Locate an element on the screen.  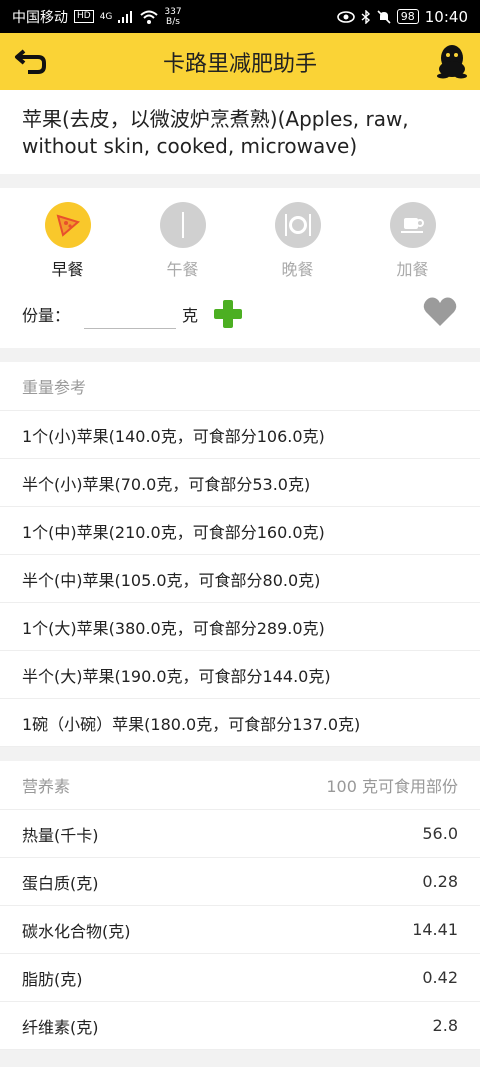
net-speed: 337 B/s is located at coordinates (173, 16).